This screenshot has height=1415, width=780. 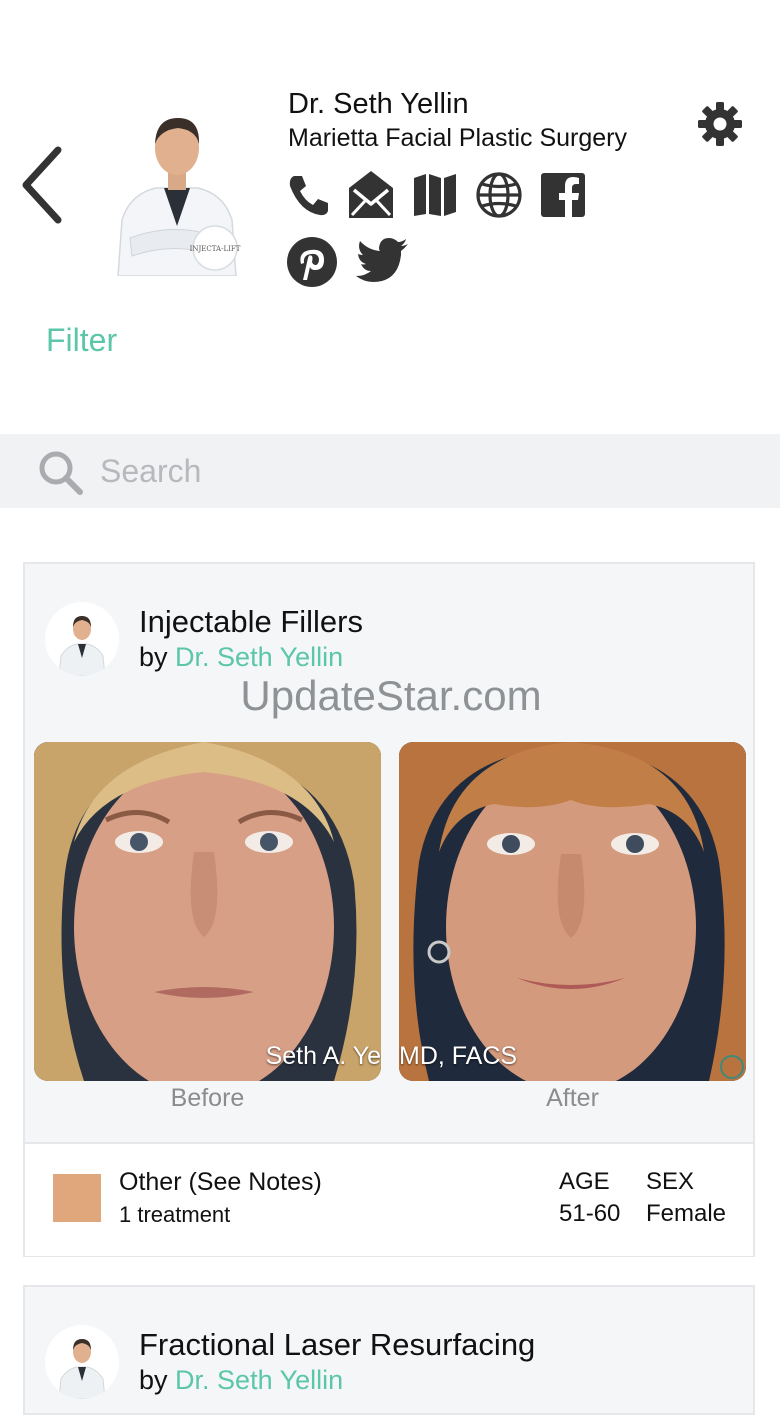 I want to click on phone-button, so click(x=309, y=195).